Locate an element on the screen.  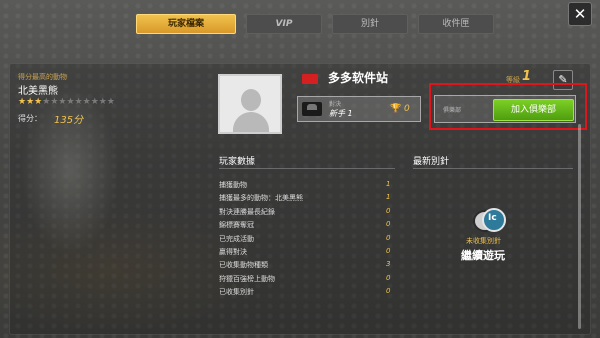
stat-row: 已收集動物種類 3 is located at coordinates (307, 266).